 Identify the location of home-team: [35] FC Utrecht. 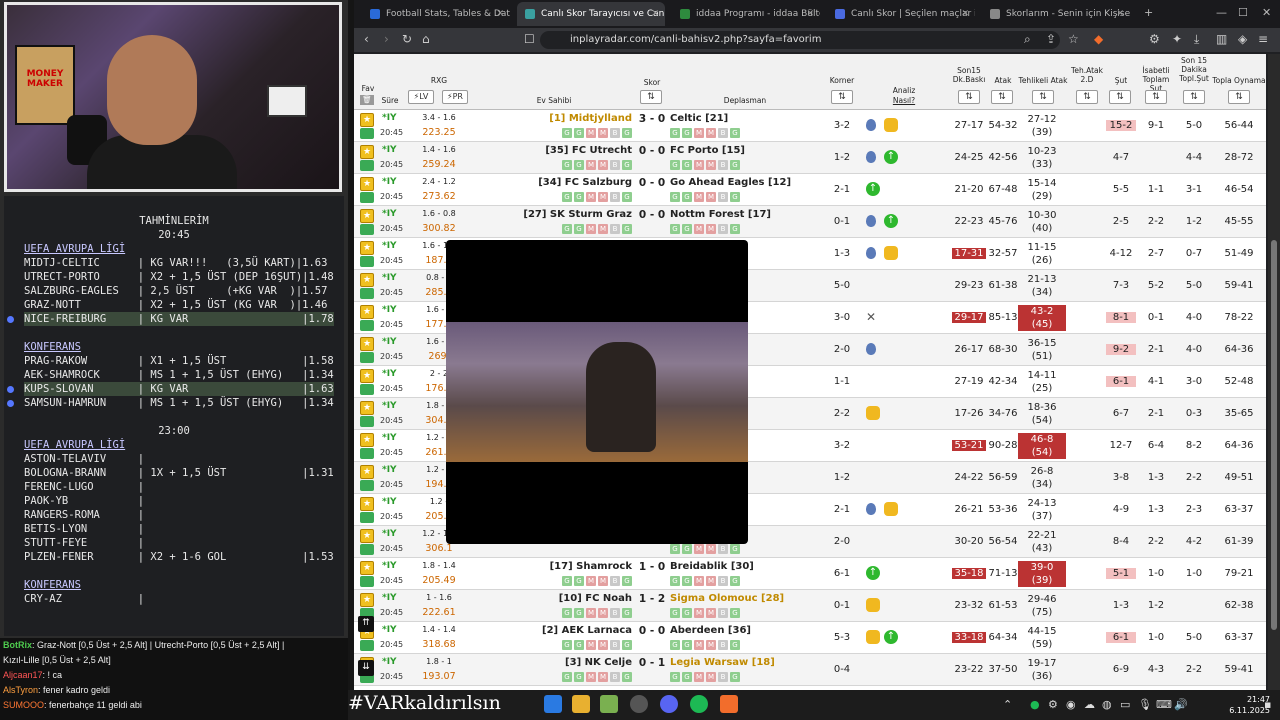
(588, 150).